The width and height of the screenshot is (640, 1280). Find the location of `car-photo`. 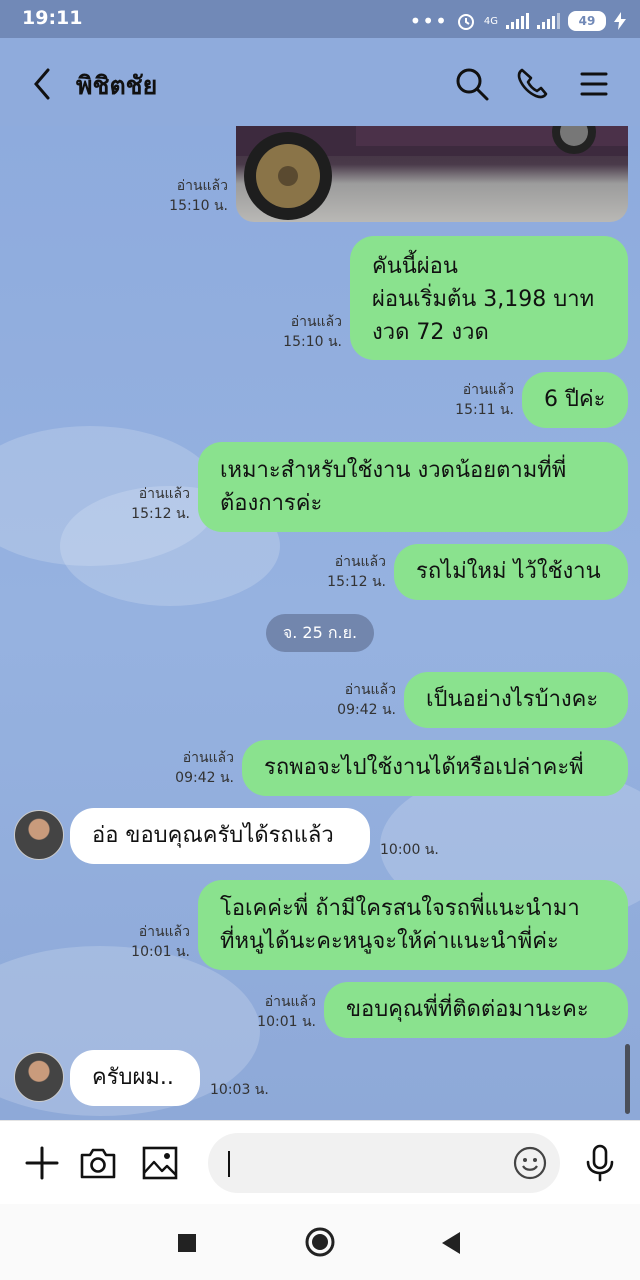

car-photo is located at coordinates (432, 174).